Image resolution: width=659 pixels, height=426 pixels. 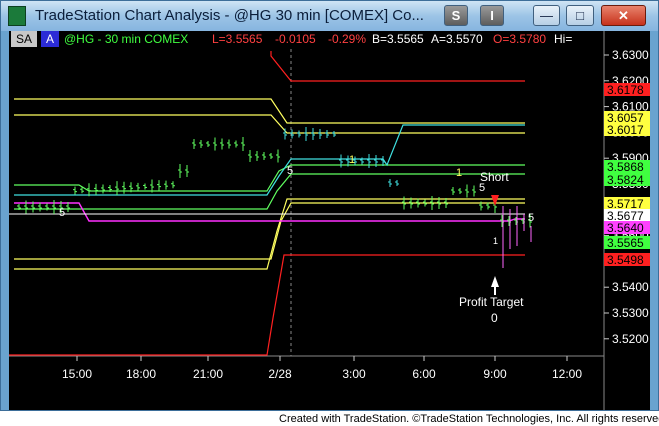 What do you see at coordinates (625, 167) in the screenshot?
I see `price-marker-label: 3.5868` at bounding box center [625, 167].